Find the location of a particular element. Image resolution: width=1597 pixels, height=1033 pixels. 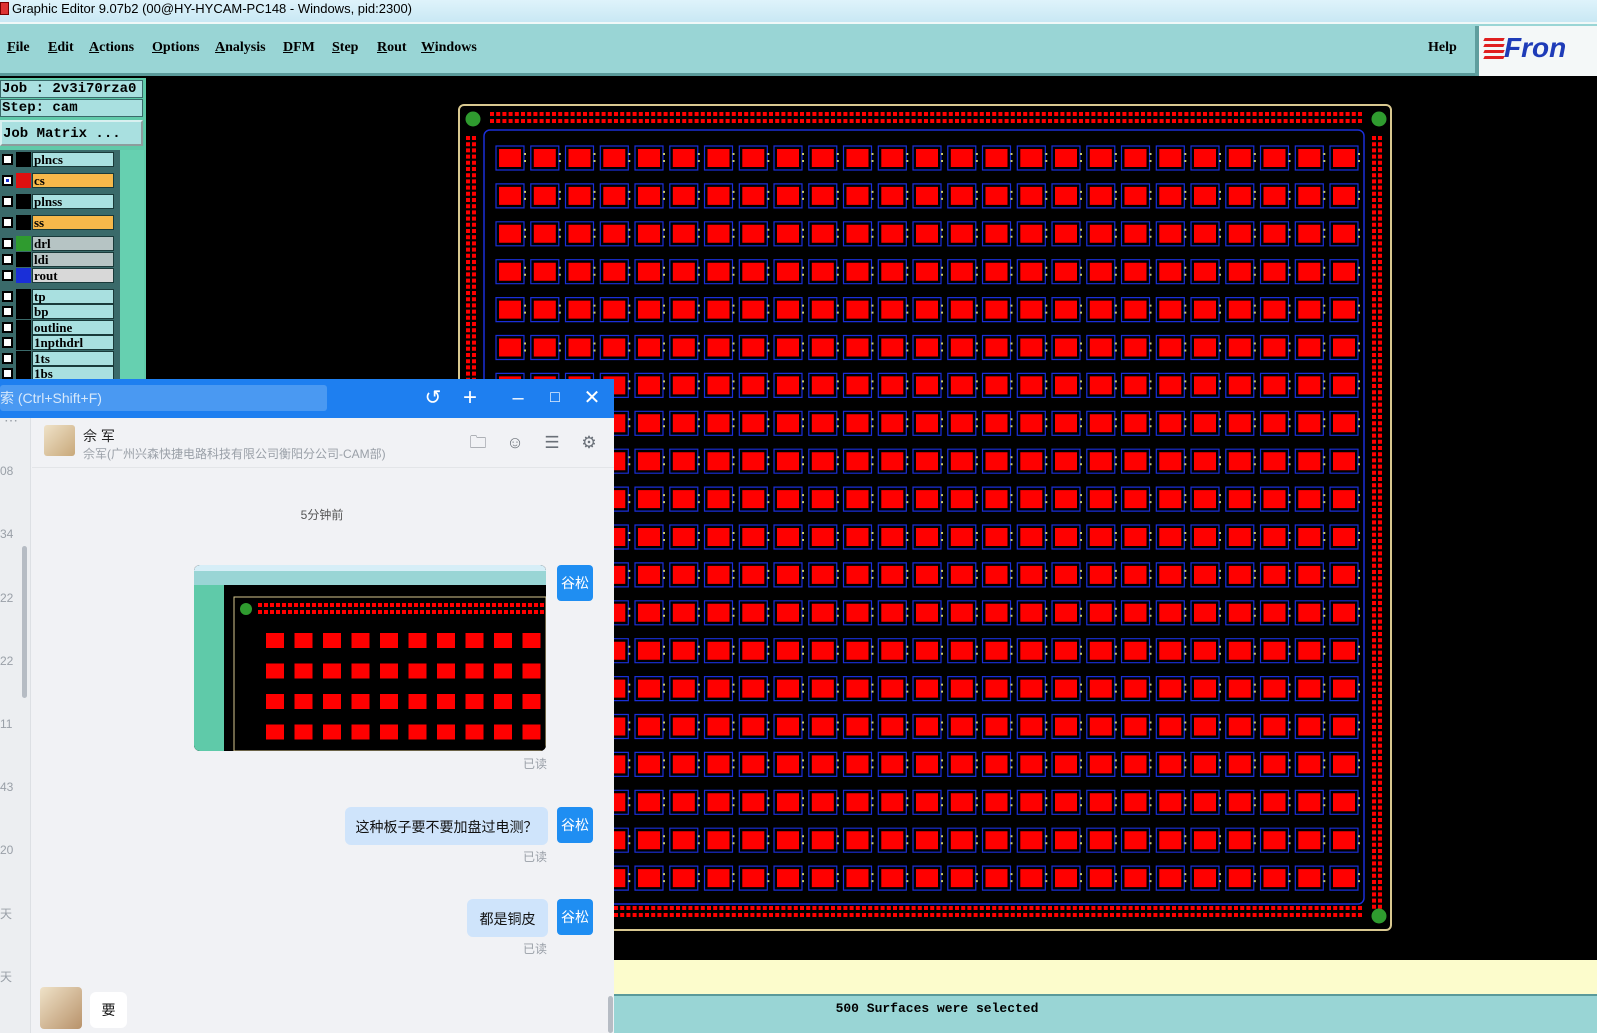

menu-actions: Actions is located at coordinates (111, 48).